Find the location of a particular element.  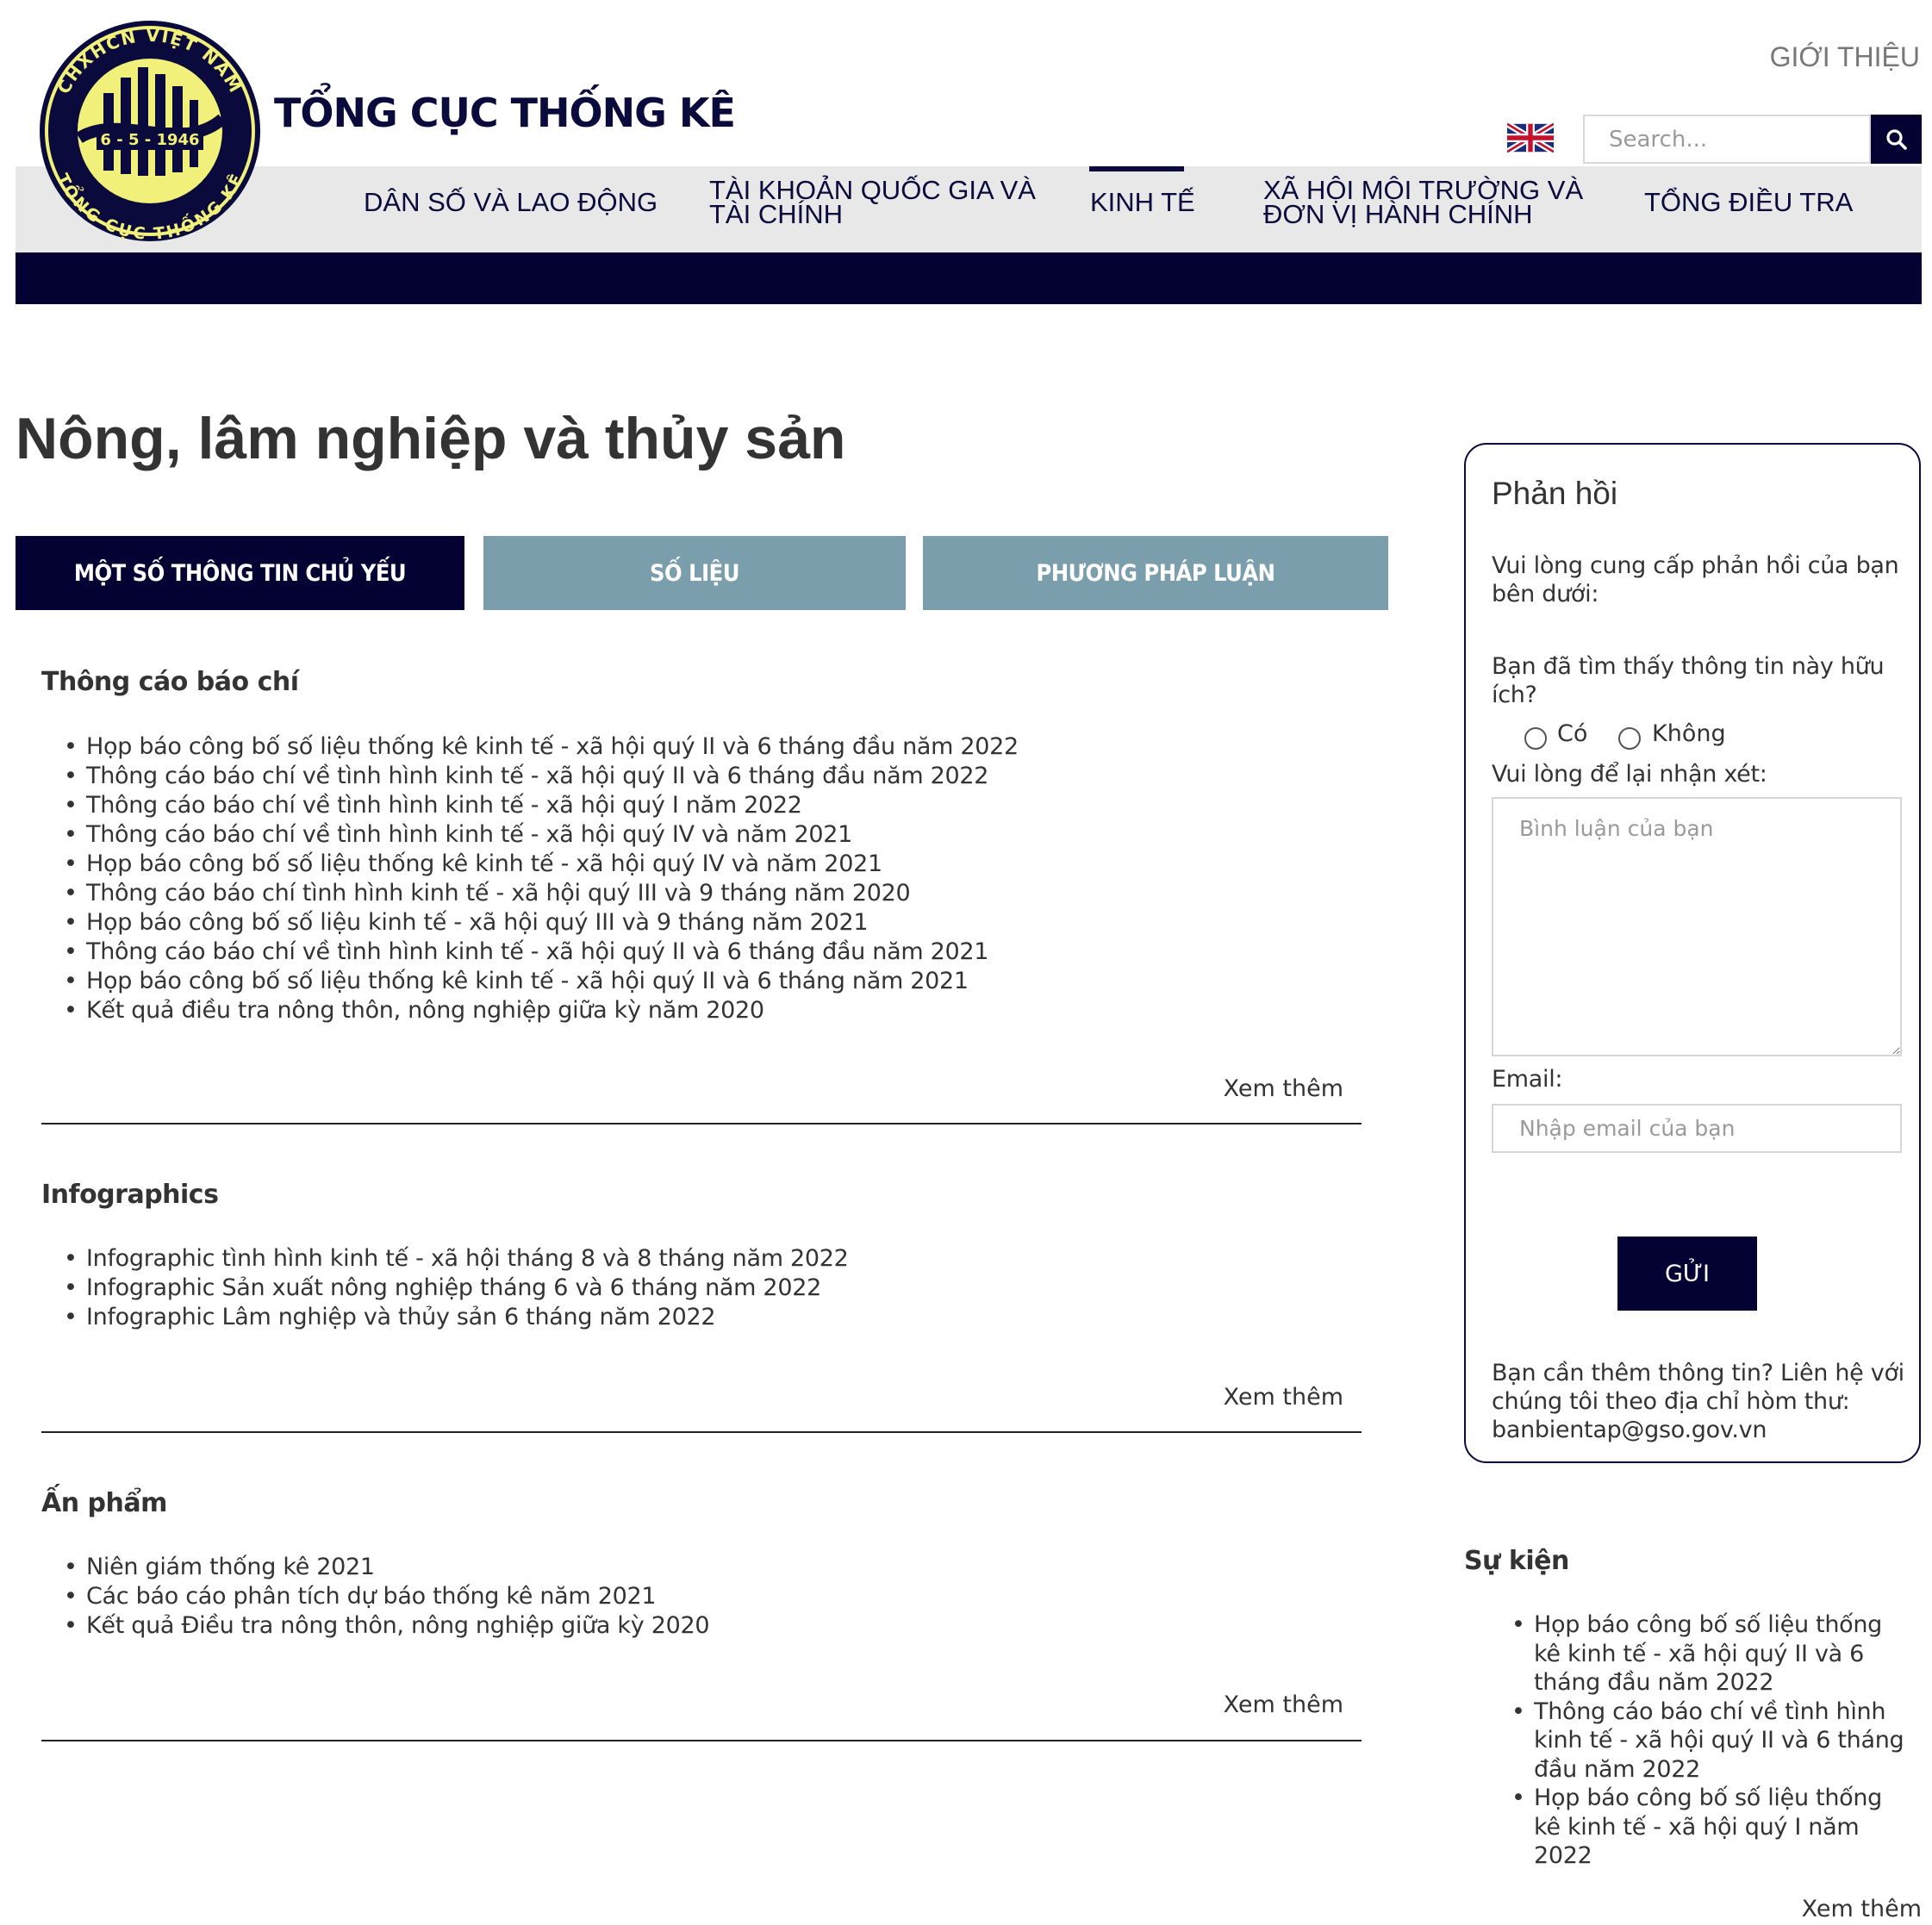

feedback-title: Phản hồi is located at coordinates (1555, 494).